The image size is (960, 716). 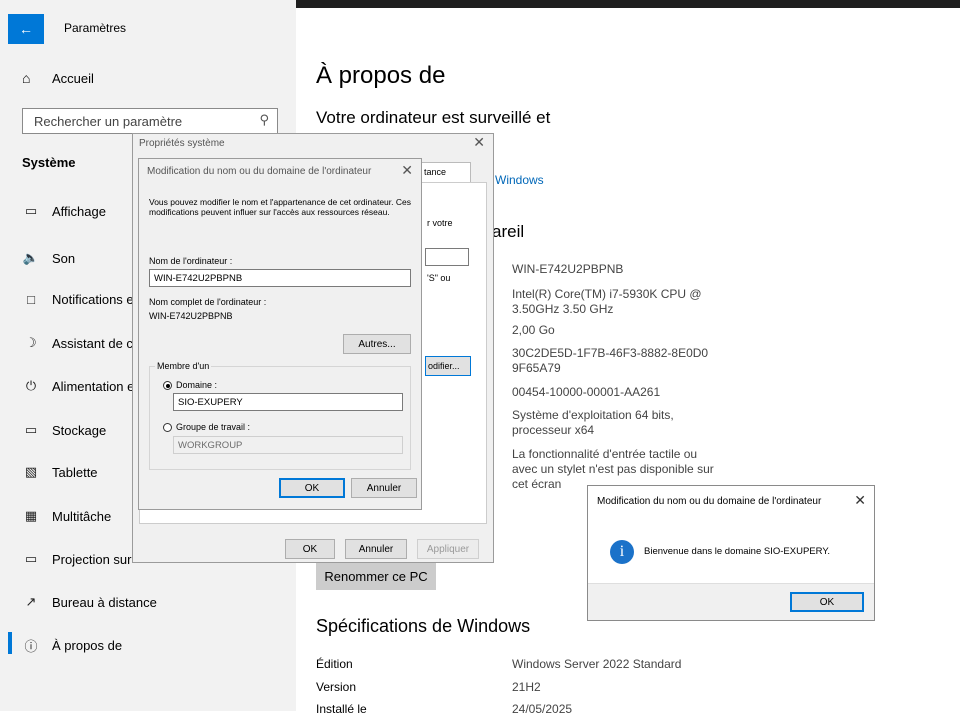 I want to click on windows-security-link: Windows, so click(x=519, y=180).